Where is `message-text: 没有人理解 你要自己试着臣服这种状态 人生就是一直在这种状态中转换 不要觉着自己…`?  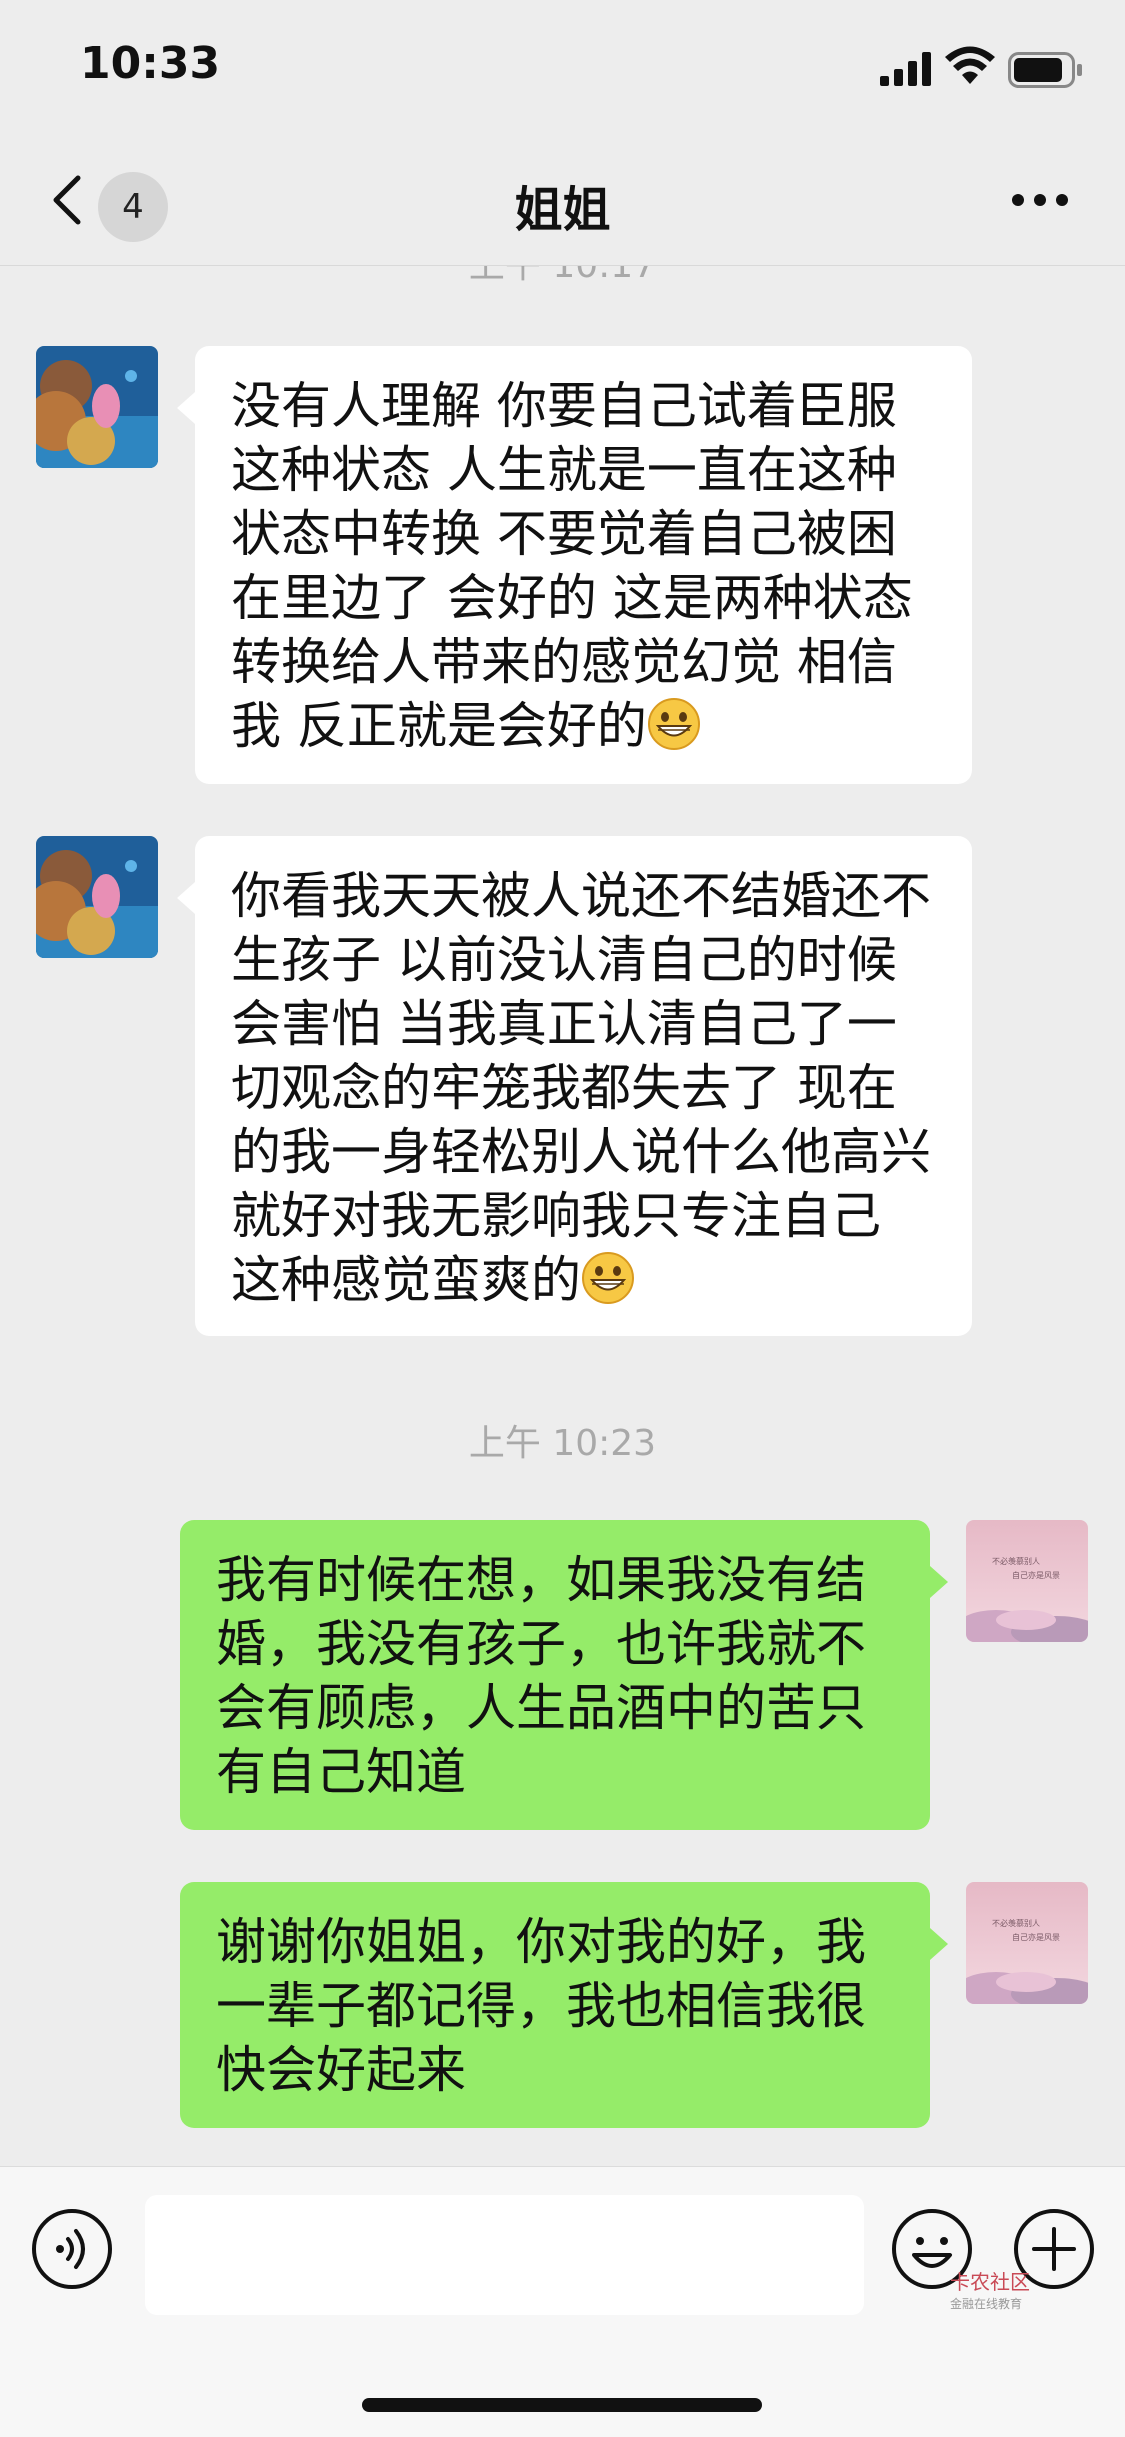 message-text: 没有人理解 你要自己试着臣服这种状态 人生就是一直在这种状态中转换 不要觉着自己… is located at coordinates (572, 566).